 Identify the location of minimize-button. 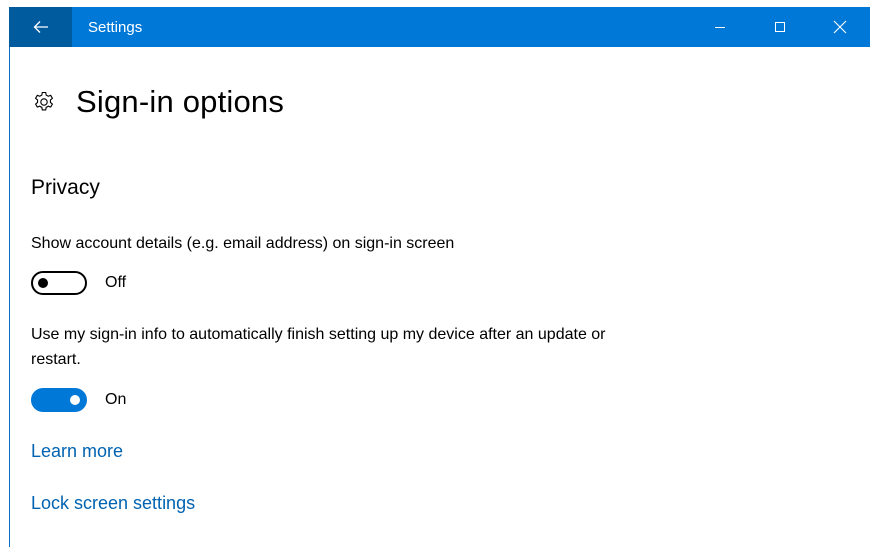
(720, 27).